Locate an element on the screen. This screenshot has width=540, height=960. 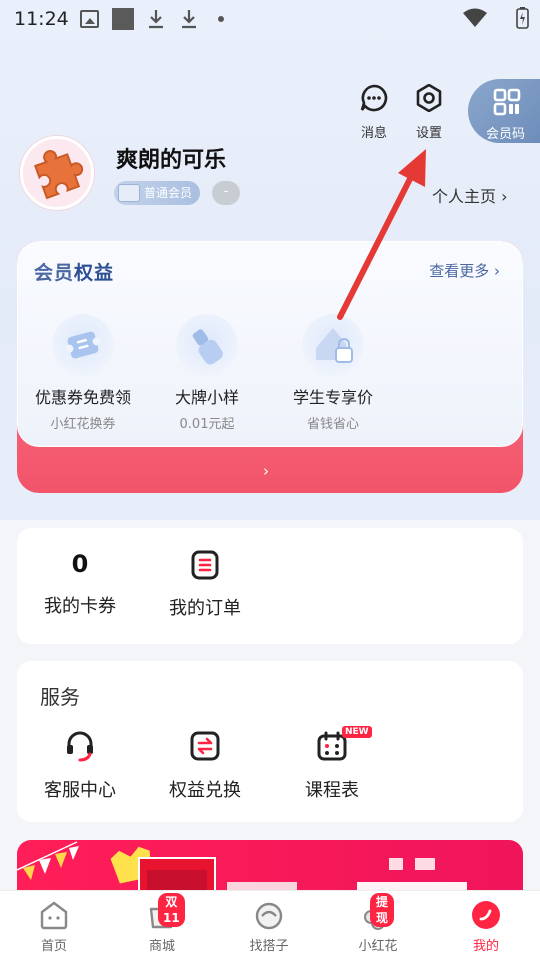
benefit-label: 学生专享价 is located at coordinates (332, 397).